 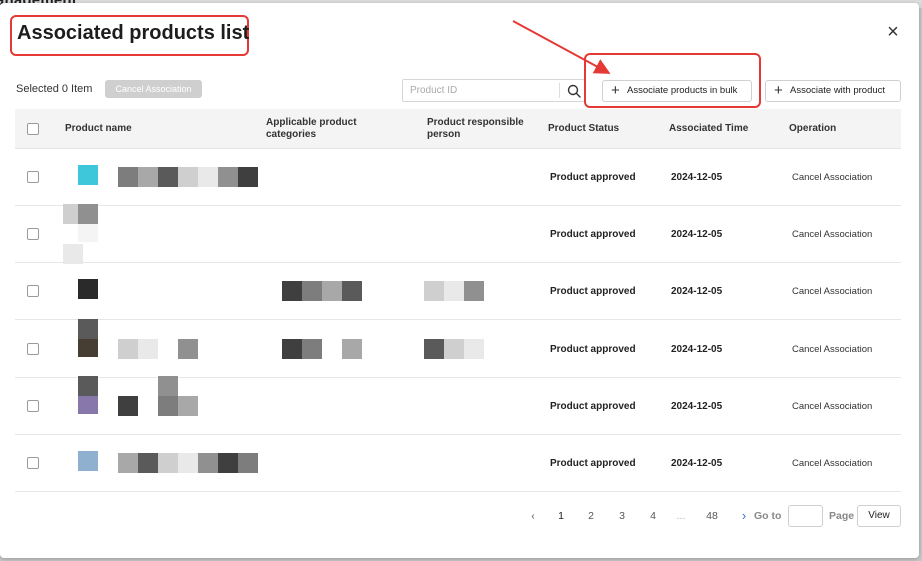 I want to click on header-status: Product Status, so click(x=584, y=128).